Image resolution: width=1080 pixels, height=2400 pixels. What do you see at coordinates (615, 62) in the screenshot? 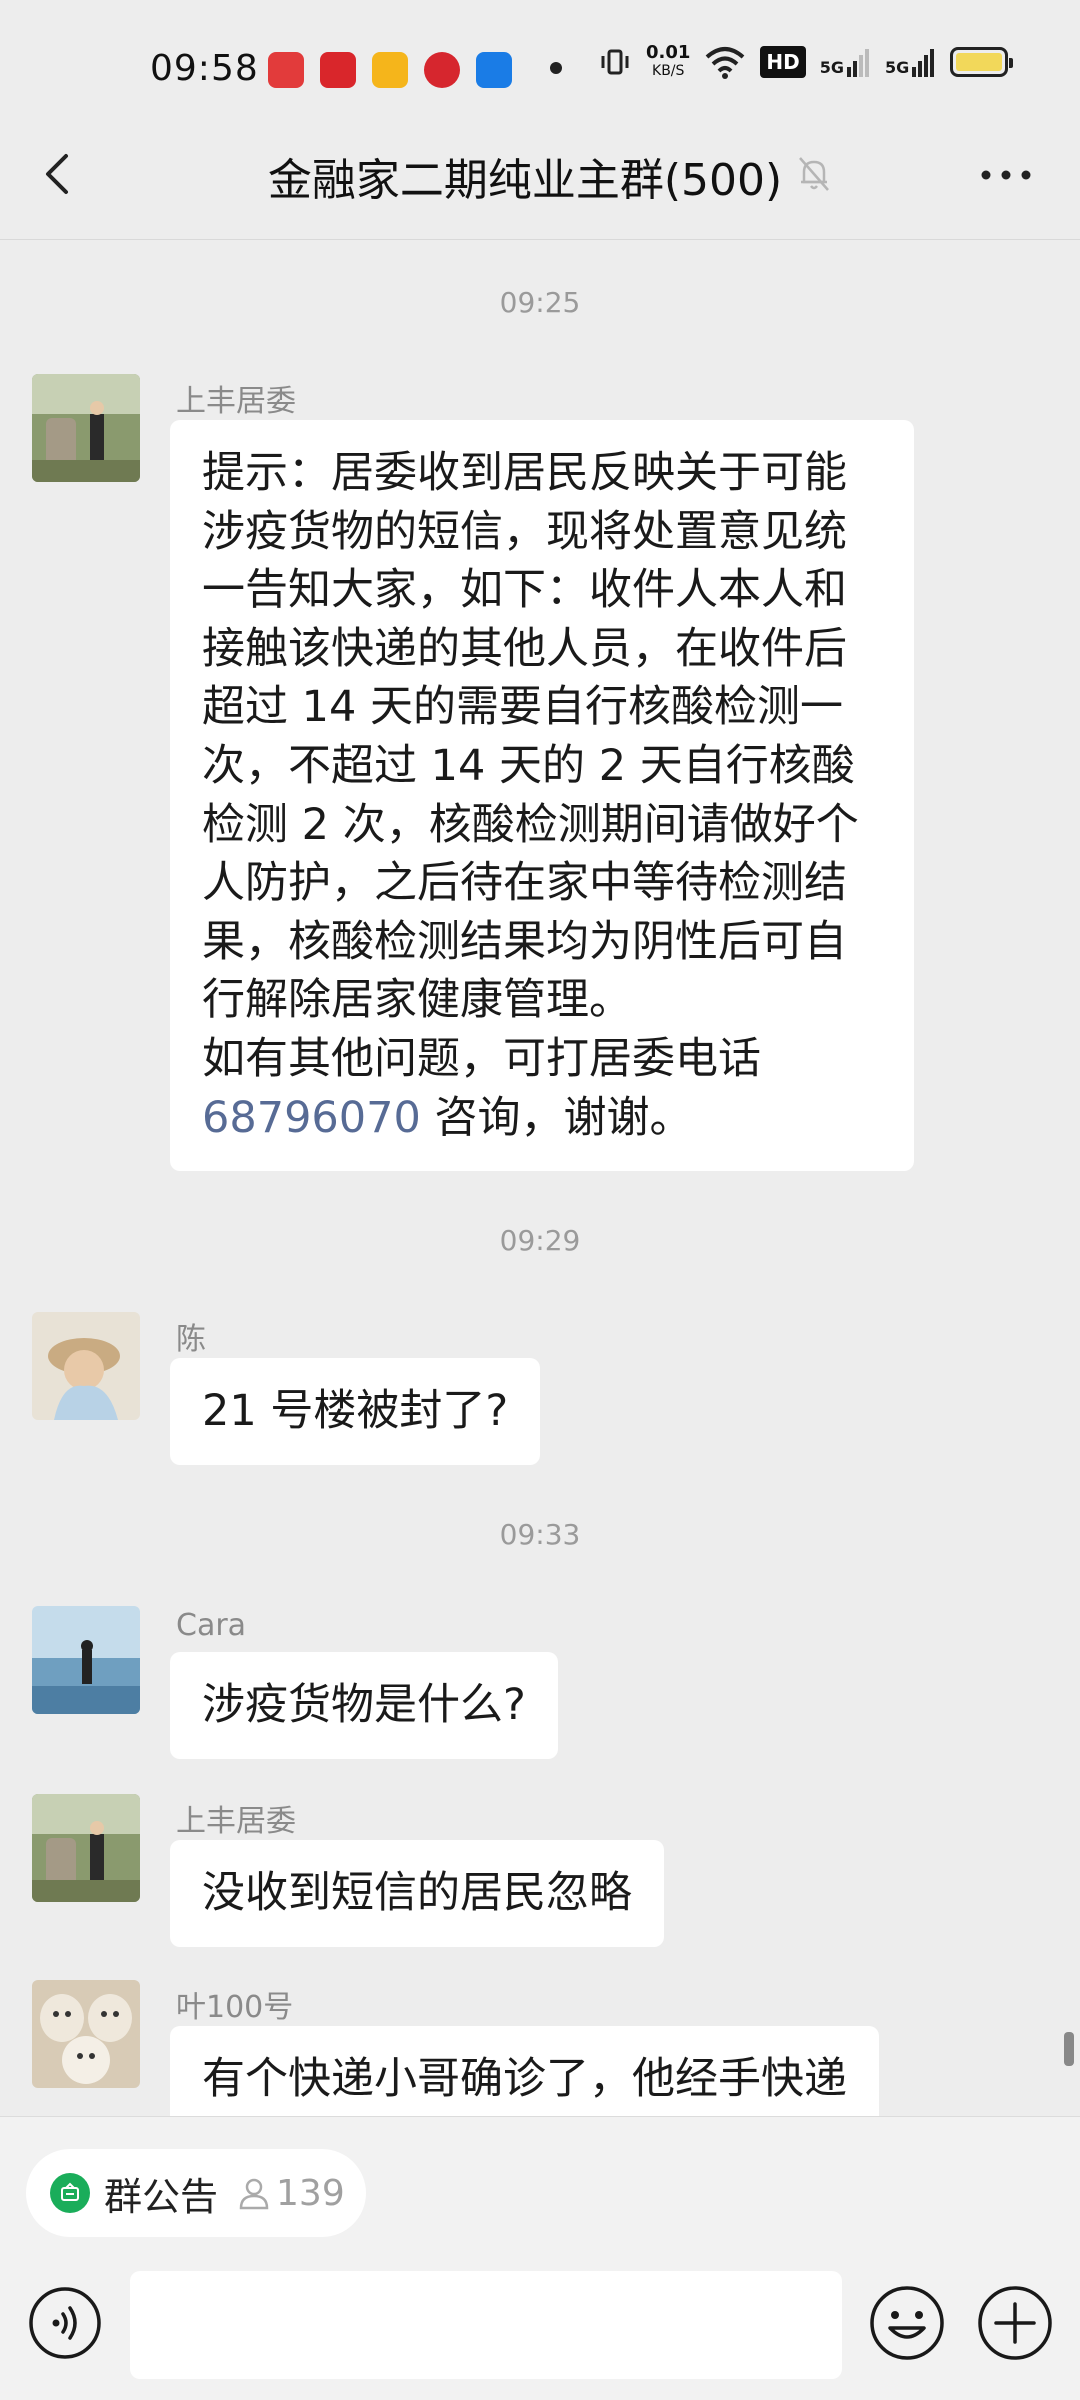
I see `vibrate-icon` at bounding box center [615, 62].